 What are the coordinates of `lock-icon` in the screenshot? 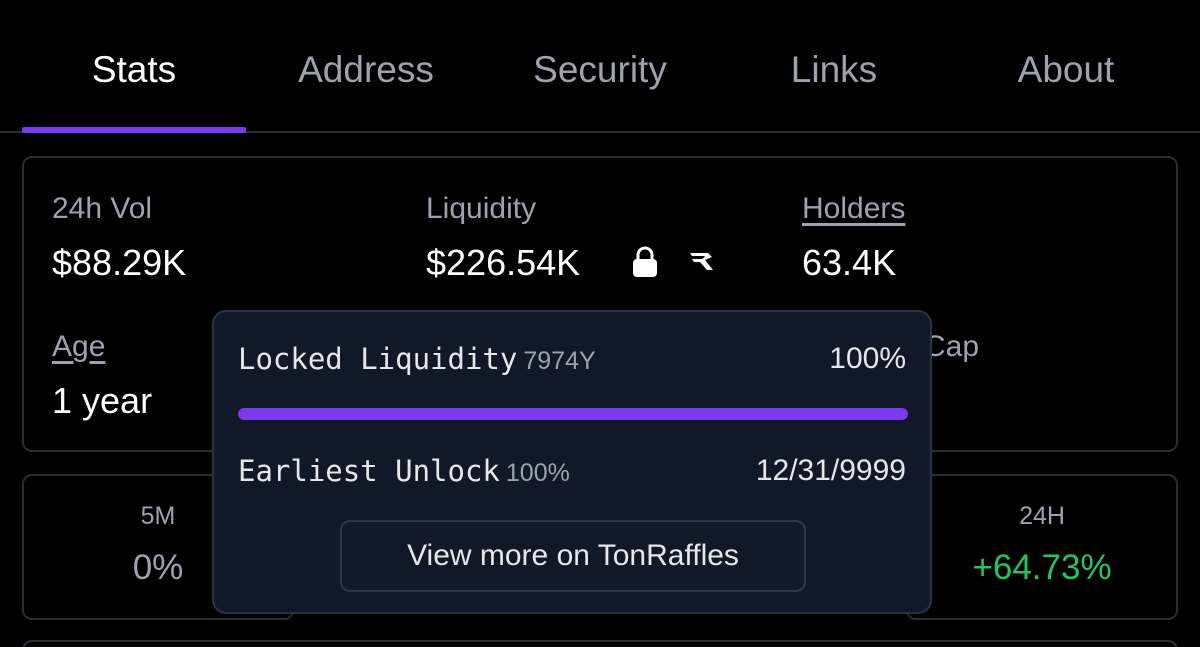 It's located at (645, 262).